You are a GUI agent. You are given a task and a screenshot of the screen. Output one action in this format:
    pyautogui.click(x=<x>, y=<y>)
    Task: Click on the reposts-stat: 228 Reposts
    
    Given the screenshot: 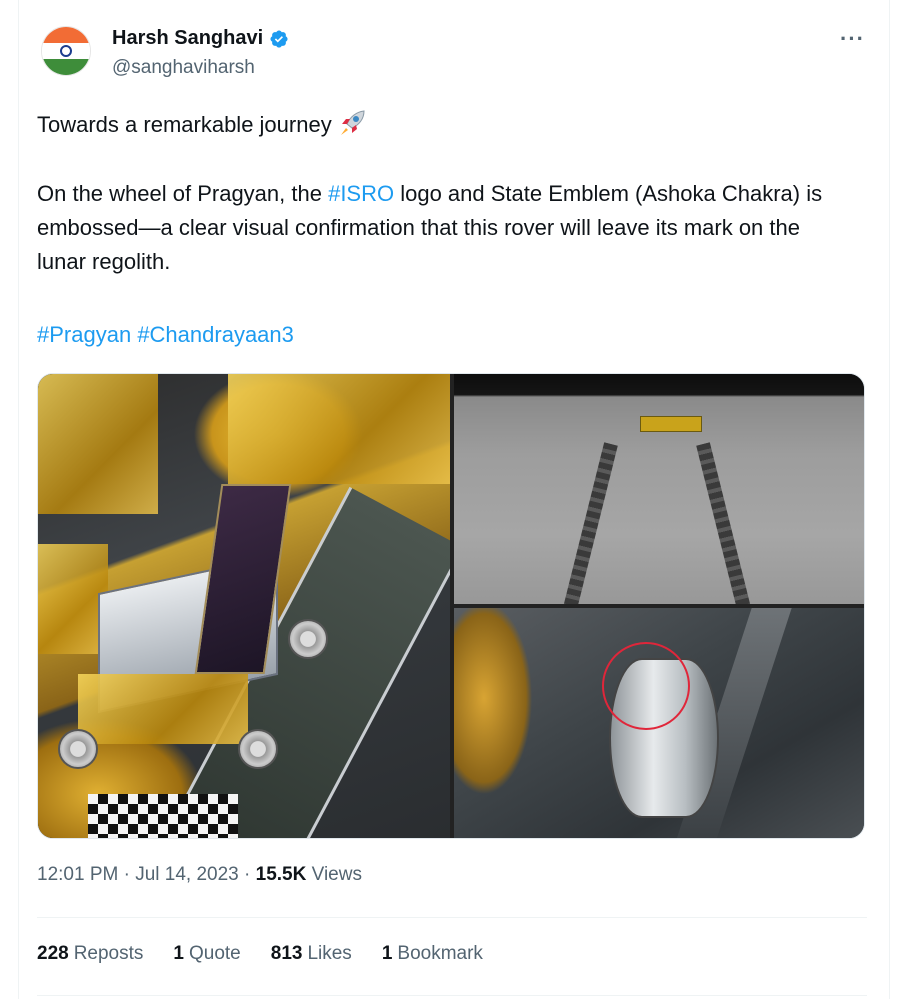 What is the action you would take?
    pyautogui.click(x=90, y=954)
    